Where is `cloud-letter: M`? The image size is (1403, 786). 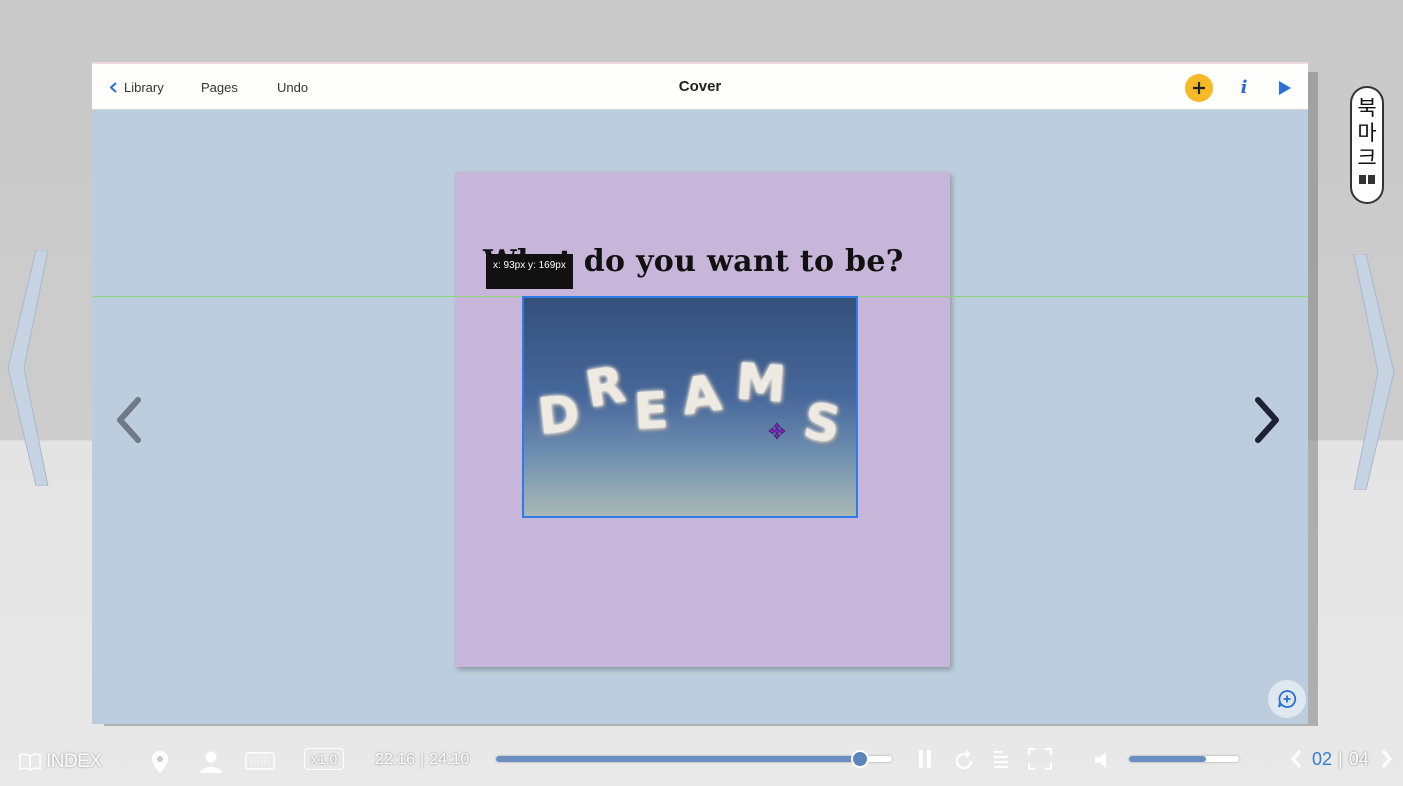
cloud-letter: M is located at coordinates (761, 383).